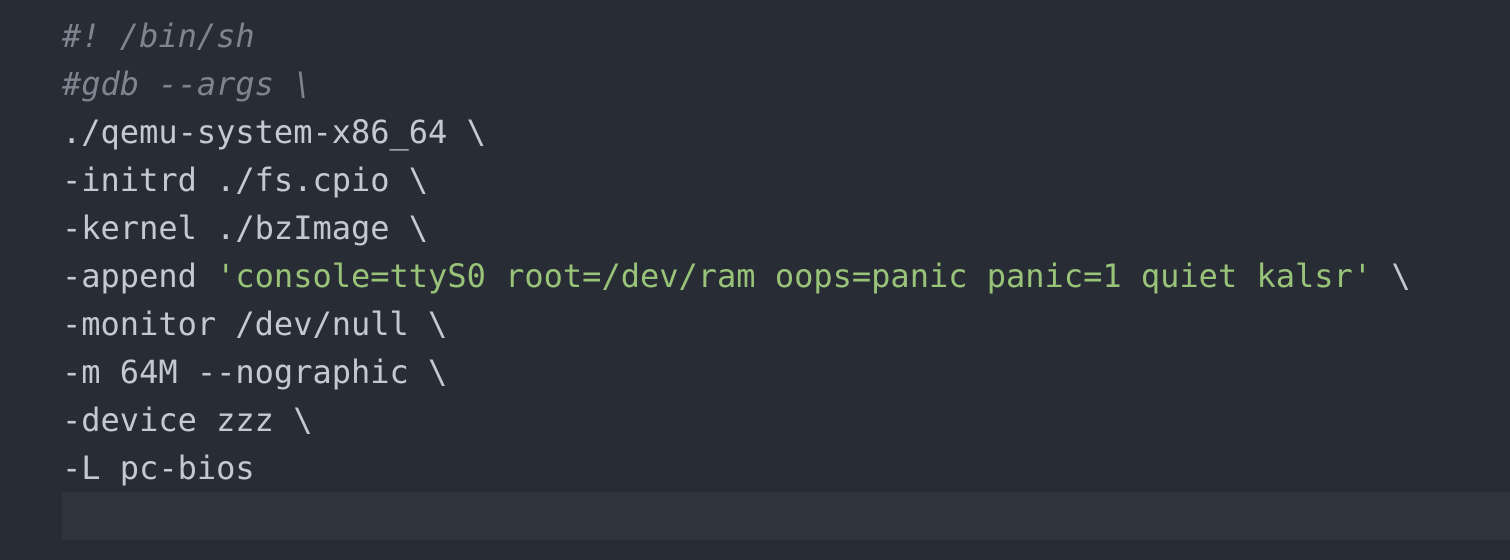 The width and height of the screenshot is (1510, 560). I want to click on code-token: ./qemu-system-x86_64 \, so click(274, 132).